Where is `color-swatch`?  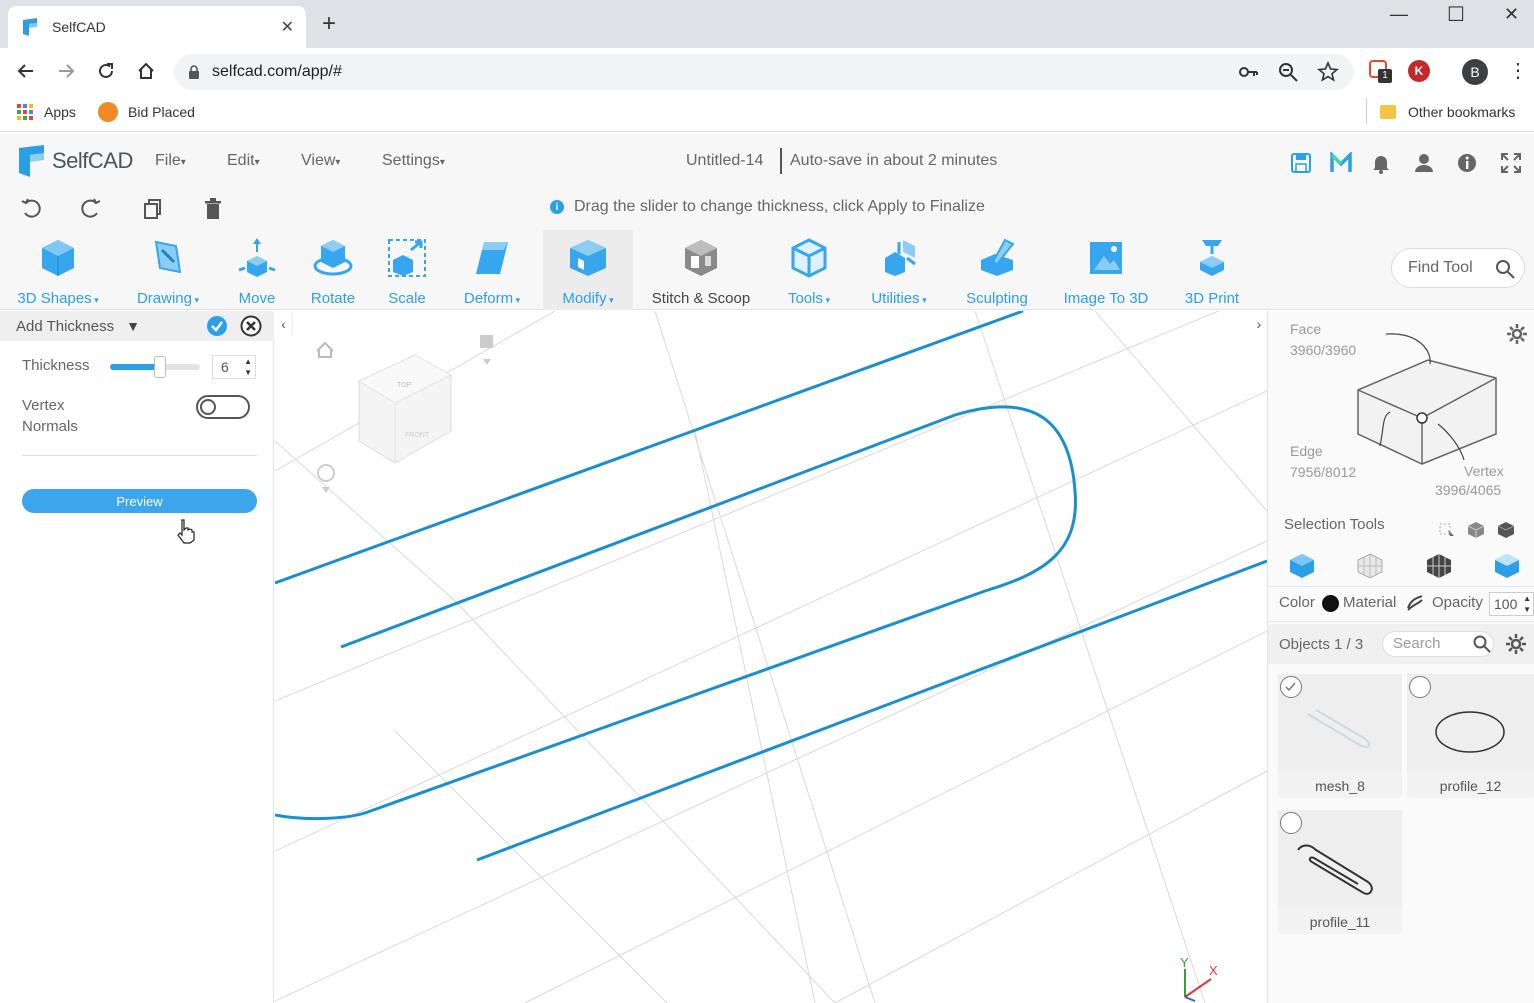 color-swatch is located at coordinates (1330, 603).